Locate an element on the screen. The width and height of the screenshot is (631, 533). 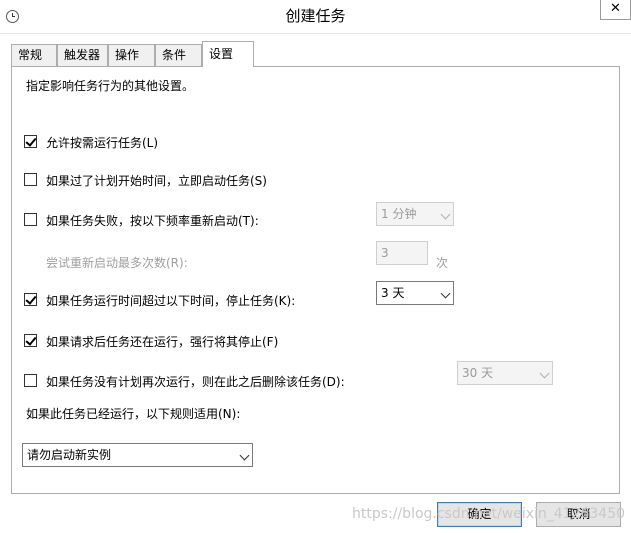
run-missed-label: 如果过了计划开始时间，立即启动任务(S) is located at coordinates (156, 181).